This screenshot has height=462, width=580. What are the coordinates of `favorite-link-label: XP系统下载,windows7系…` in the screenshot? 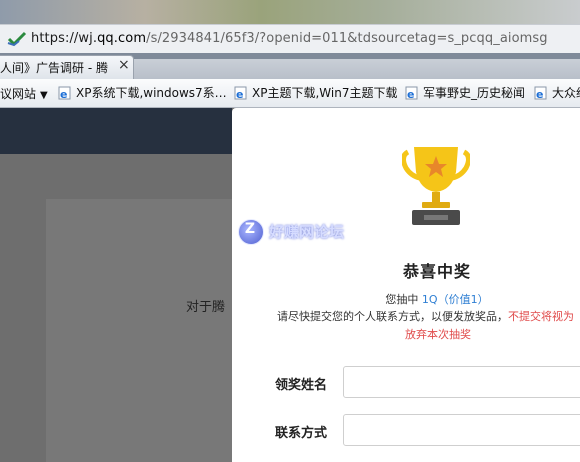 It's located at (151, 93).